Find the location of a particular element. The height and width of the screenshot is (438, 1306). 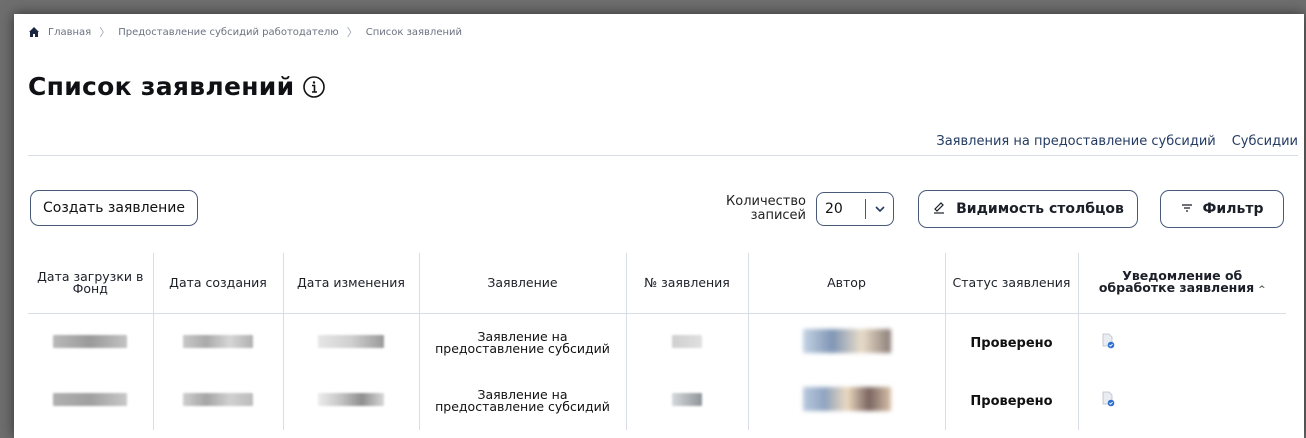

breadcrumb-current: Список заявлений is located at coordinates (414, 32).